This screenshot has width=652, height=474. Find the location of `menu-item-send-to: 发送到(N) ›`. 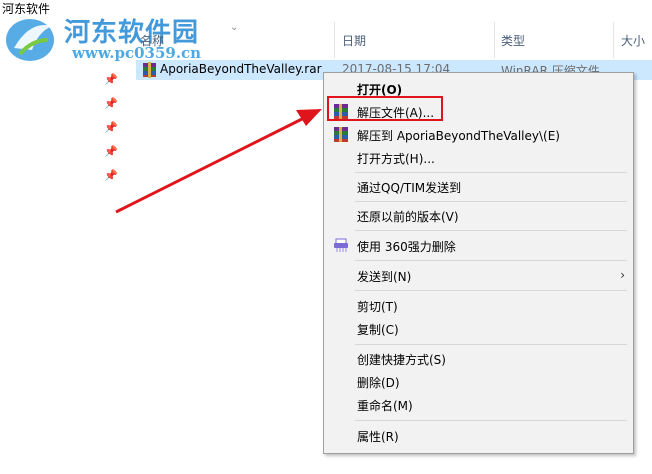

menu-item-send-to: 发送到(N) › is located at coordinates (478, 275).